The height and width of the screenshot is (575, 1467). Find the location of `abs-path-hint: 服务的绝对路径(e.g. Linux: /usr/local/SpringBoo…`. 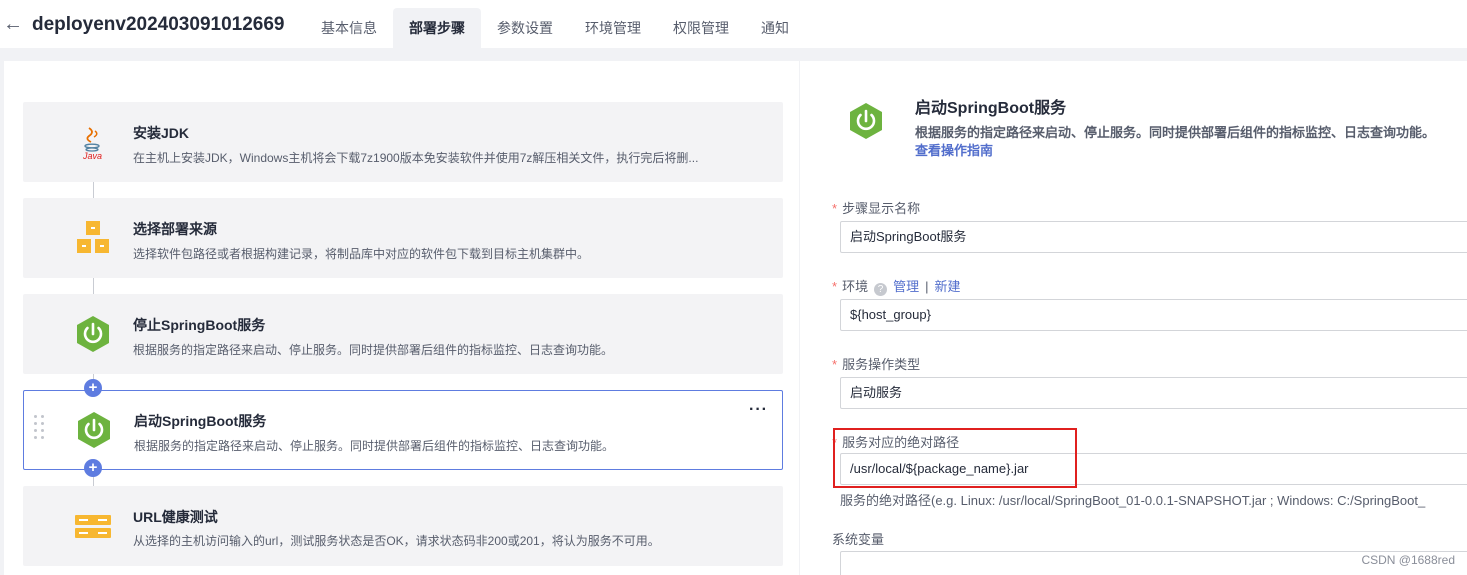

abs-path-hint: 服务的绝对路径(e.g. Linux: /usr/local/SpringBoo… is located at coordinates (1133, 500).